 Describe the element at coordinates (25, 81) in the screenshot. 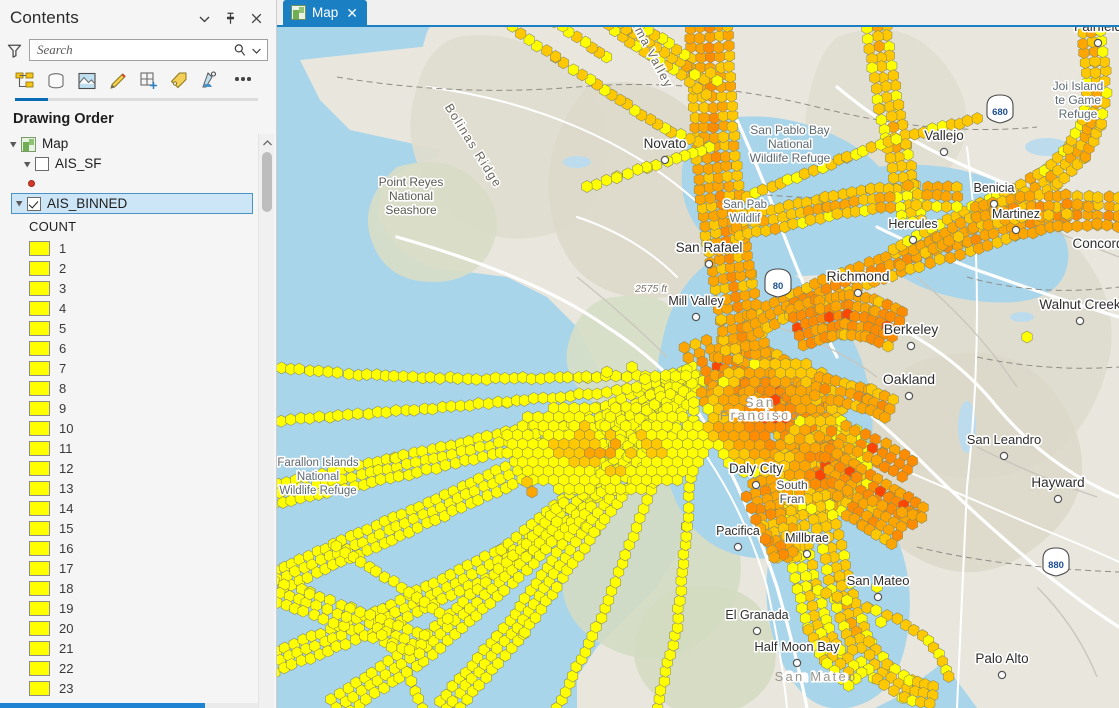

I see `list-by-drawing-order-icon` at that location.